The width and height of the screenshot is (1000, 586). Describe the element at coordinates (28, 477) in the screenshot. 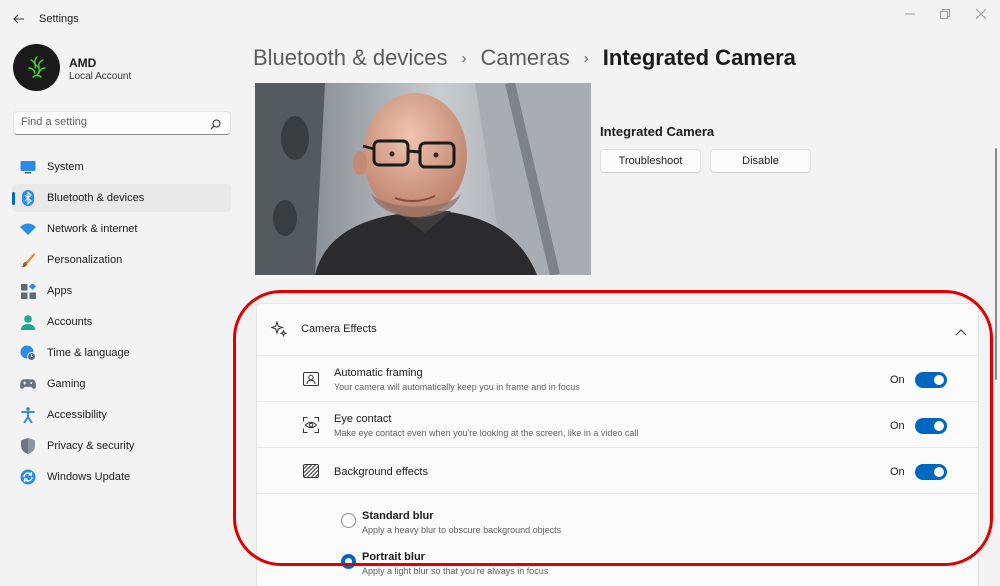

I see `update-icon` at that location.